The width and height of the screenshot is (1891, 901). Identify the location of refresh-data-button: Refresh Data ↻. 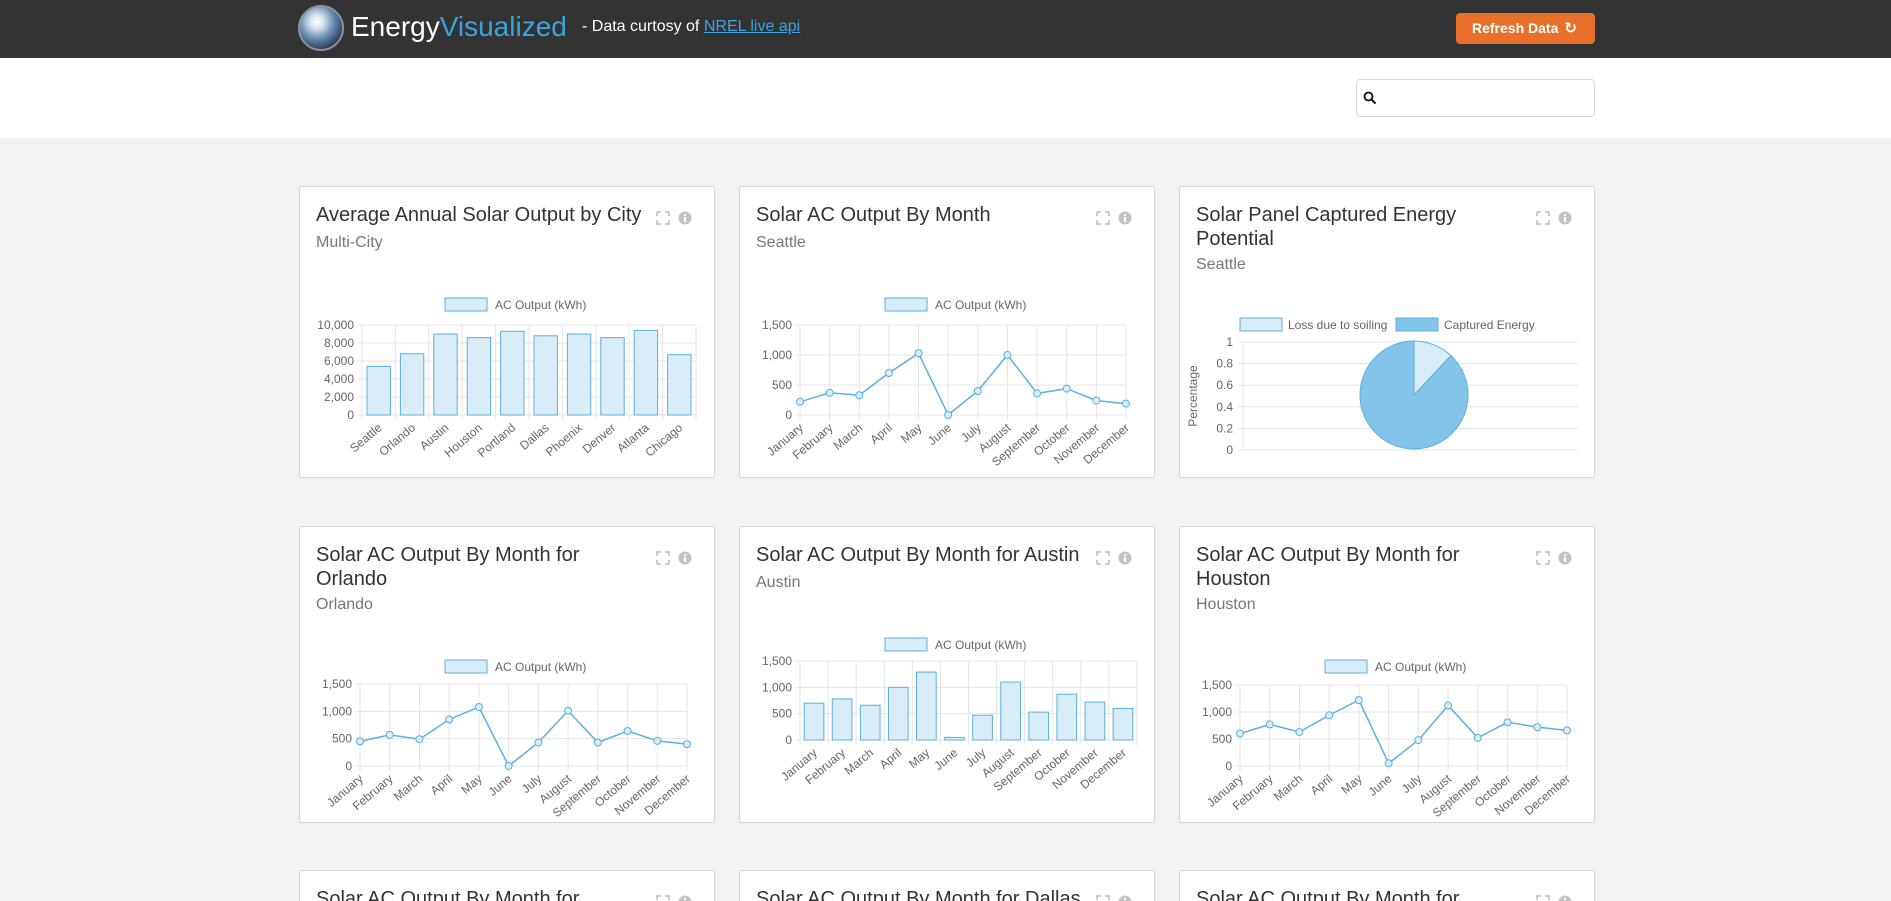
(1525, 28).